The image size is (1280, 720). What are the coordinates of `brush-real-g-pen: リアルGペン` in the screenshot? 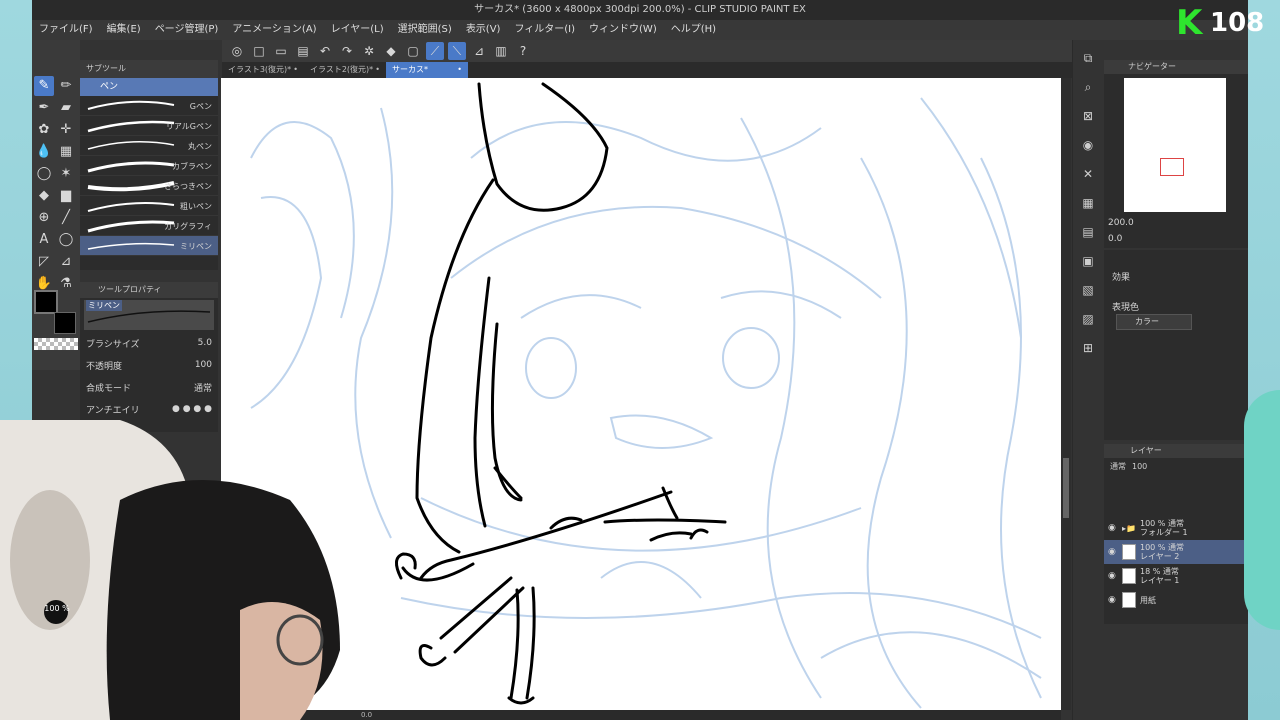 It's located at (149, 126).